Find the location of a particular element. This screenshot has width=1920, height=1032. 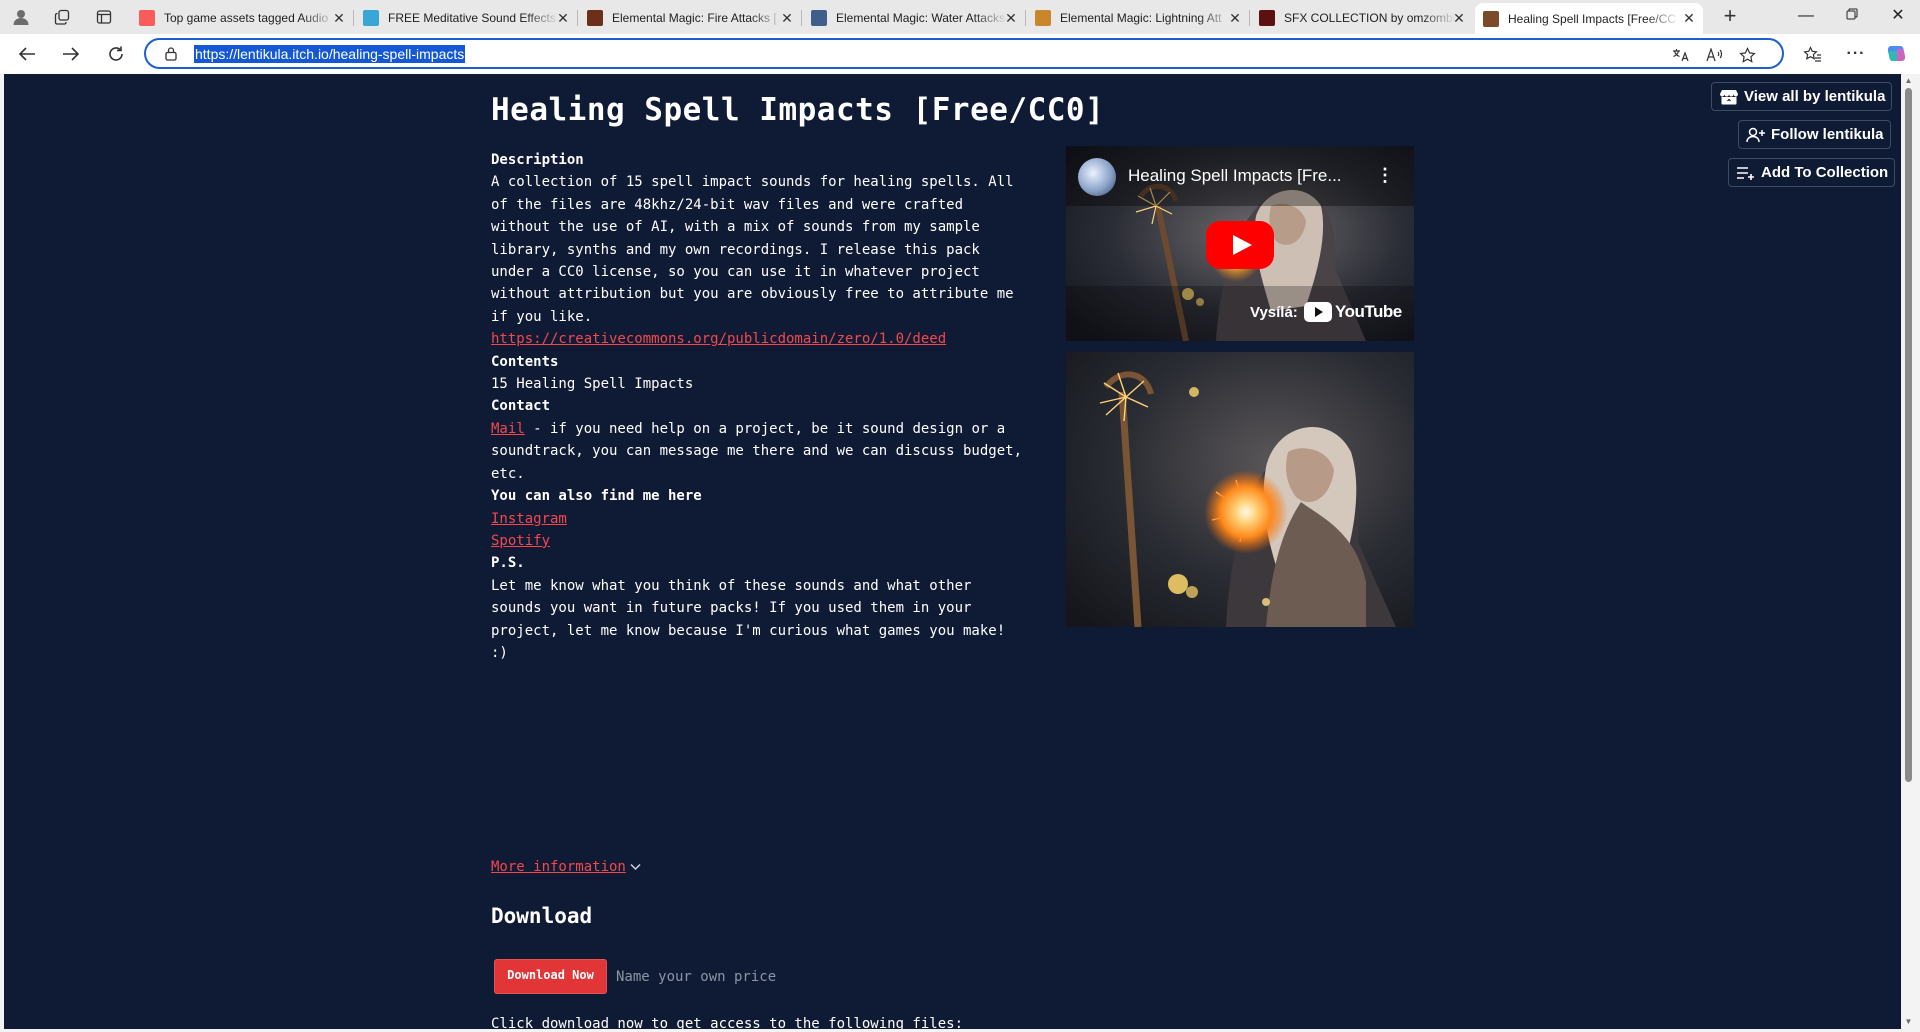

profile-icon is located at coordinates (21, 17).